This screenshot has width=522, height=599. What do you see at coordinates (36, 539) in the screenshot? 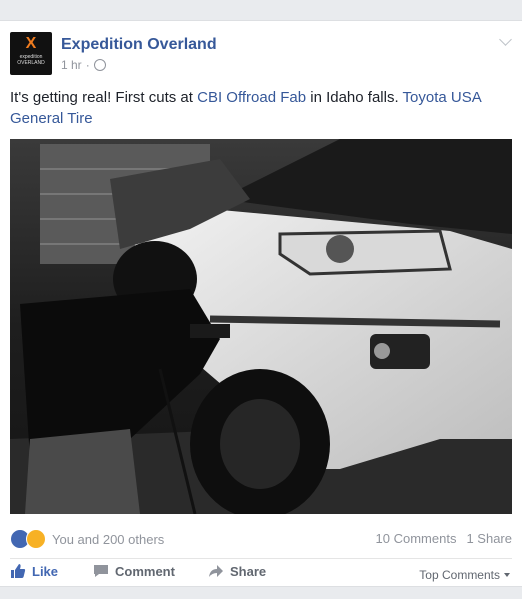
I see `wow-reaction-icon` at bounding box center [36, 539].